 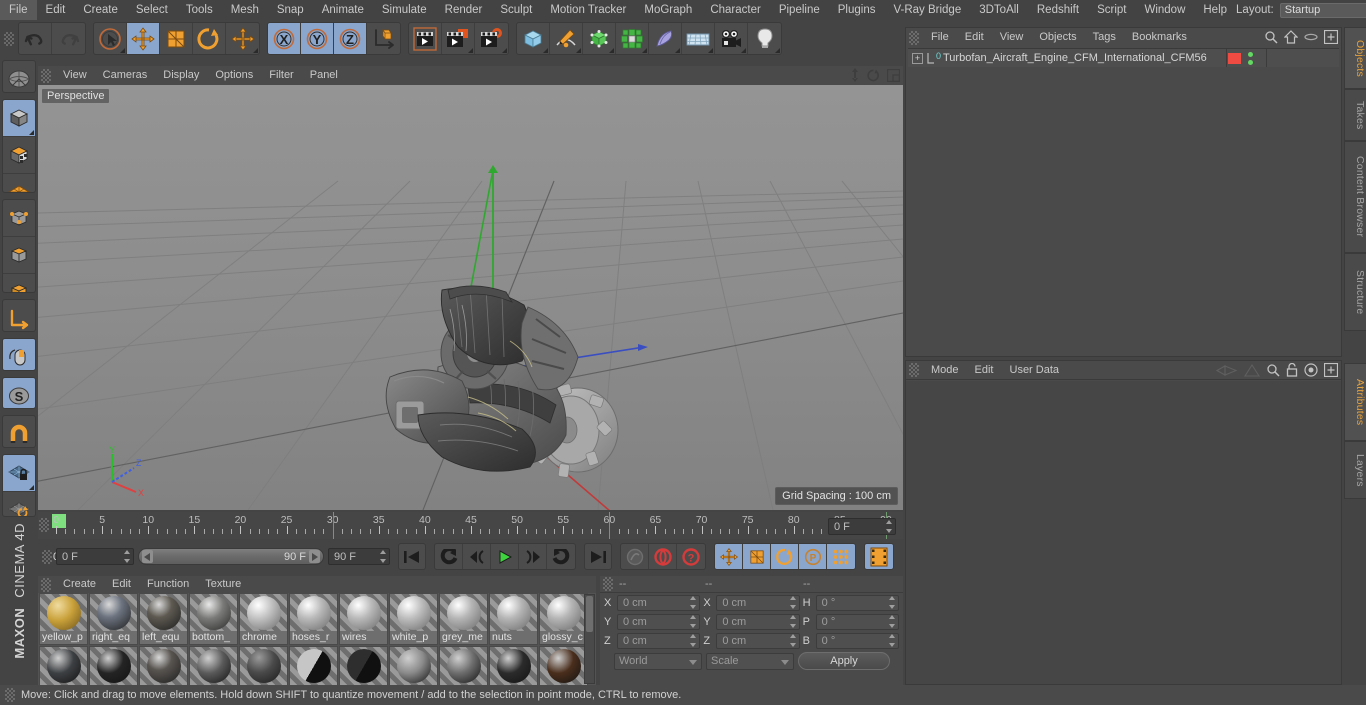 I want to click on texture-mode-button, so click(x=19, y=155).